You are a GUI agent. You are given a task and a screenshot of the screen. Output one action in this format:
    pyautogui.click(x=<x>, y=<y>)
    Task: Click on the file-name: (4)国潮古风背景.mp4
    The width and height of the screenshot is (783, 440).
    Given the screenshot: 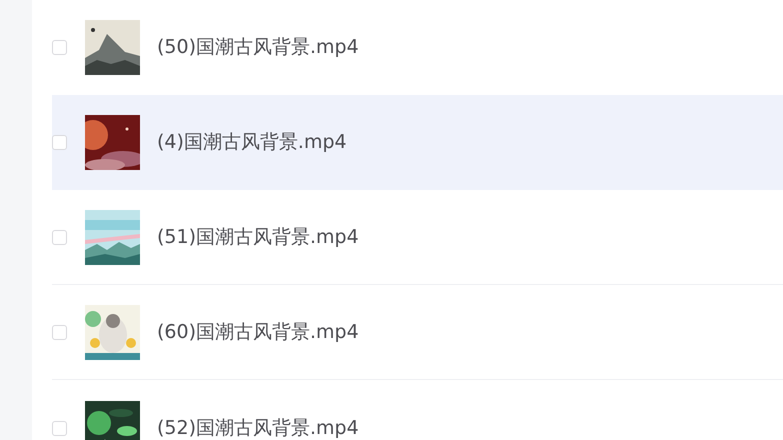 What is the action you would take?
    pyautogui.click(x=252, y=142)
    